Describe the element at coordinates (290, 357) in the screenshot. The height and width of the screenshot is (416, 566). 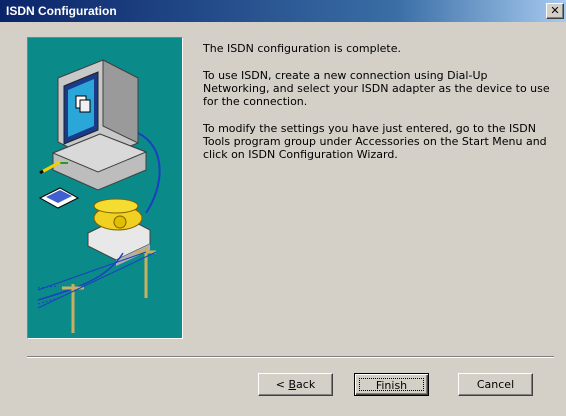
I see `button-divider` at that location.